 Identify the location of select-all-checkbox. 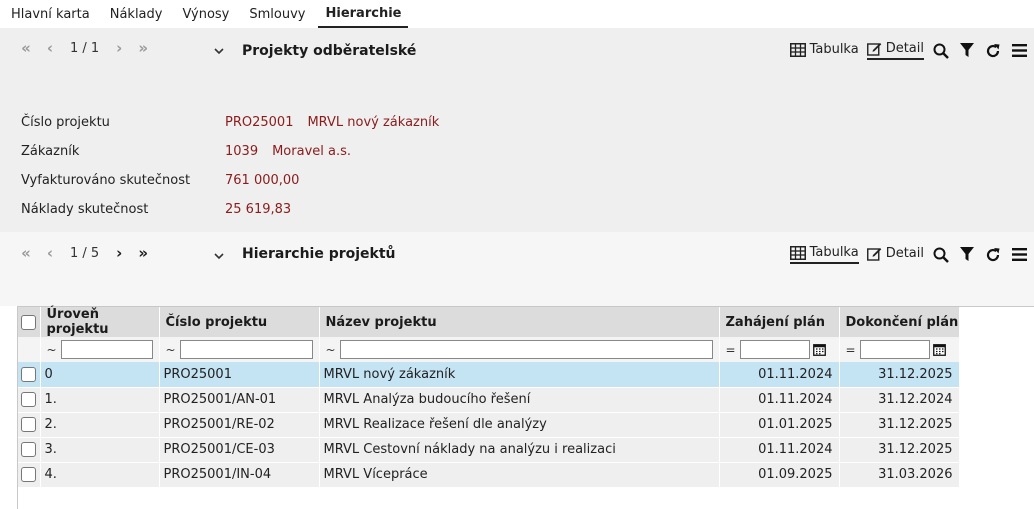
(28, 322).